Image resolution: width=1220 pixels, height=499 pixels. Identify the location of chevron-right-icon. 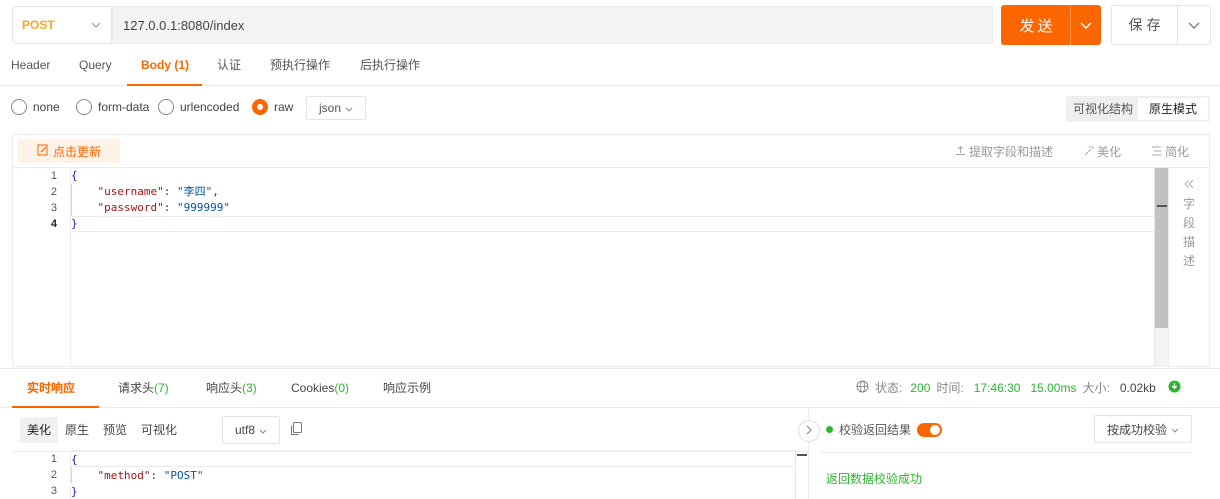
(809, 431).